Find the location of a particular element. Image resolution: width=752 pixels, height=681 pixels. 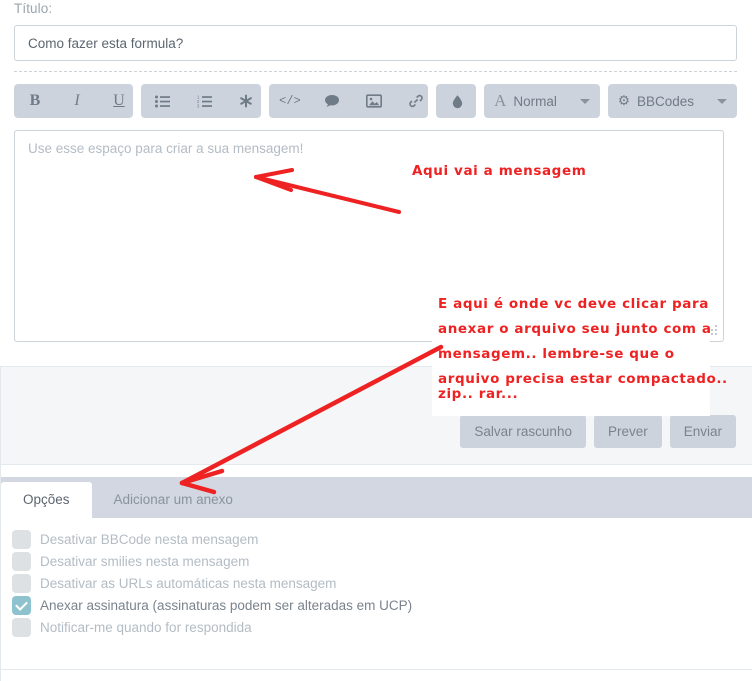

underline-button: U is located at coordinates (115, 101).